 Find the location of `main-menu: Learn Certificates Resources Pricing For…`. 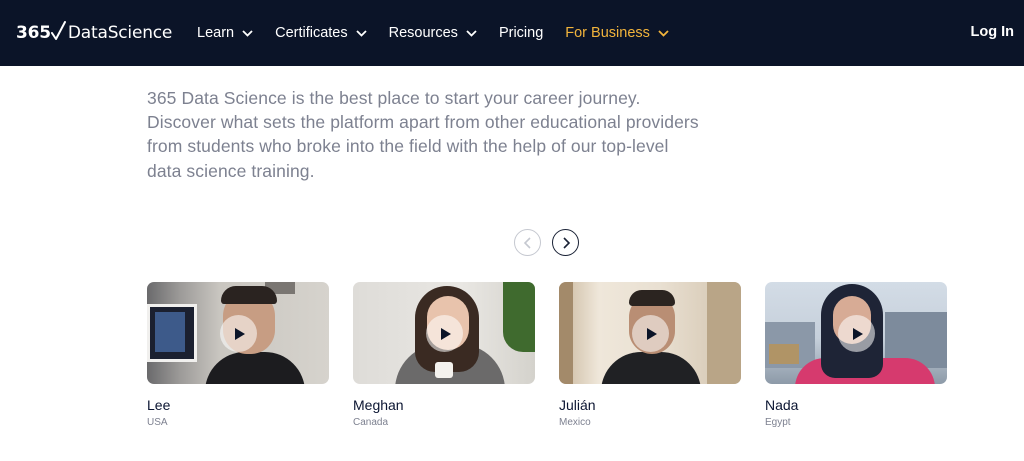

main-menu: Learn Certificates Resources Pricing For… is located at coordinates (444, 33).